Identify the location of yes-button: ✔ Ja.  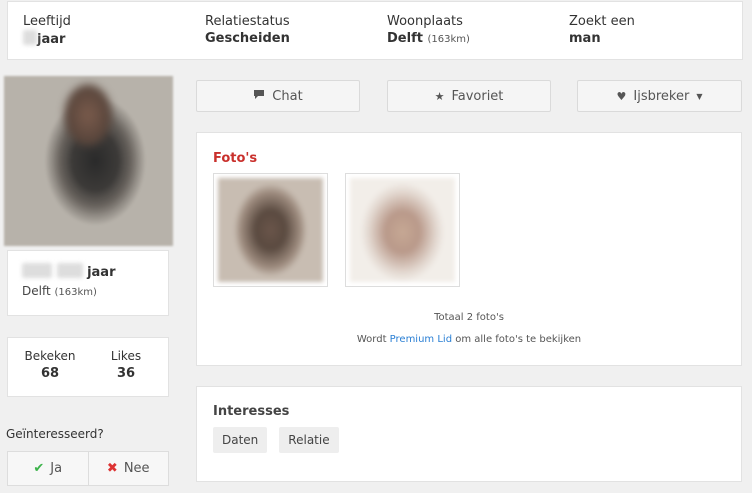
(48, 468).